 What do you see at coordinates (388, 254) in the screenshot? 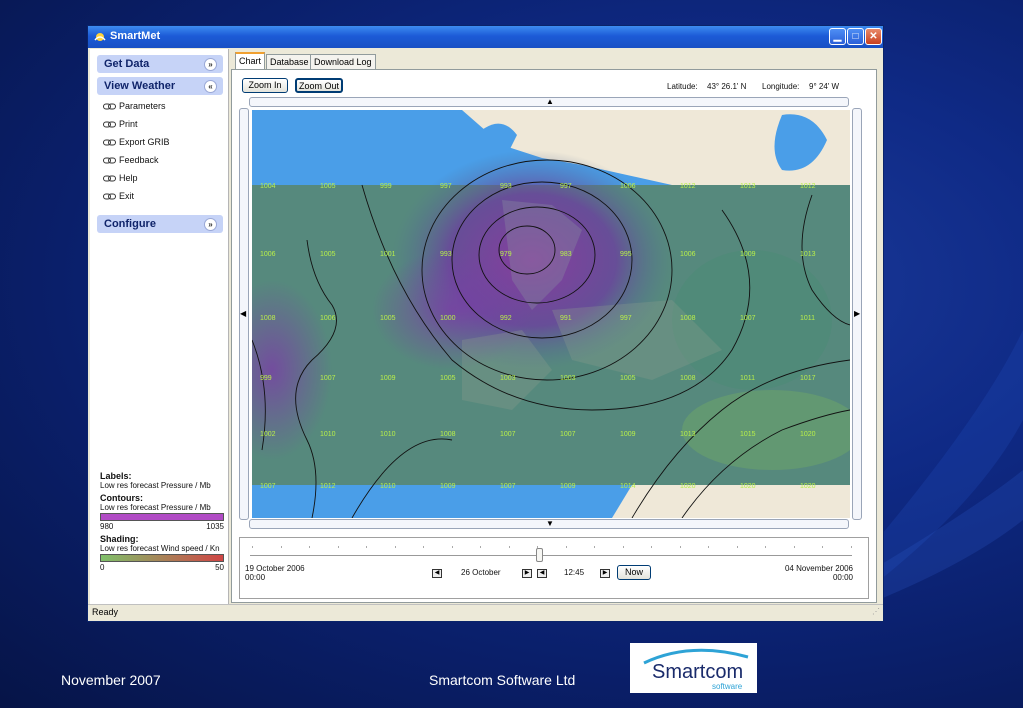
I see `pressure-label: 1001` at bounding box center [388, 254].